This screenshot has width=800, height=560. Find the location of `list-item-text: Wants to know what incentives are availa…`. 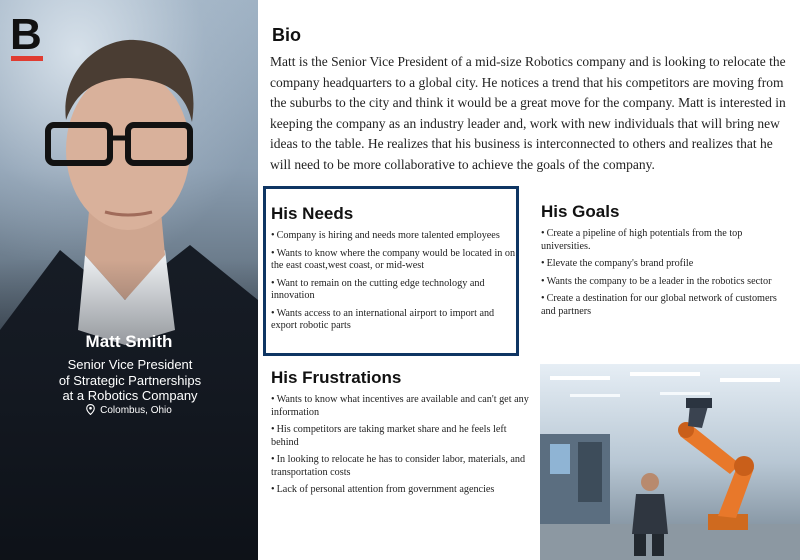

list-item-text: Wants to know what incentives are availa… is located at coordinates (400, 406).